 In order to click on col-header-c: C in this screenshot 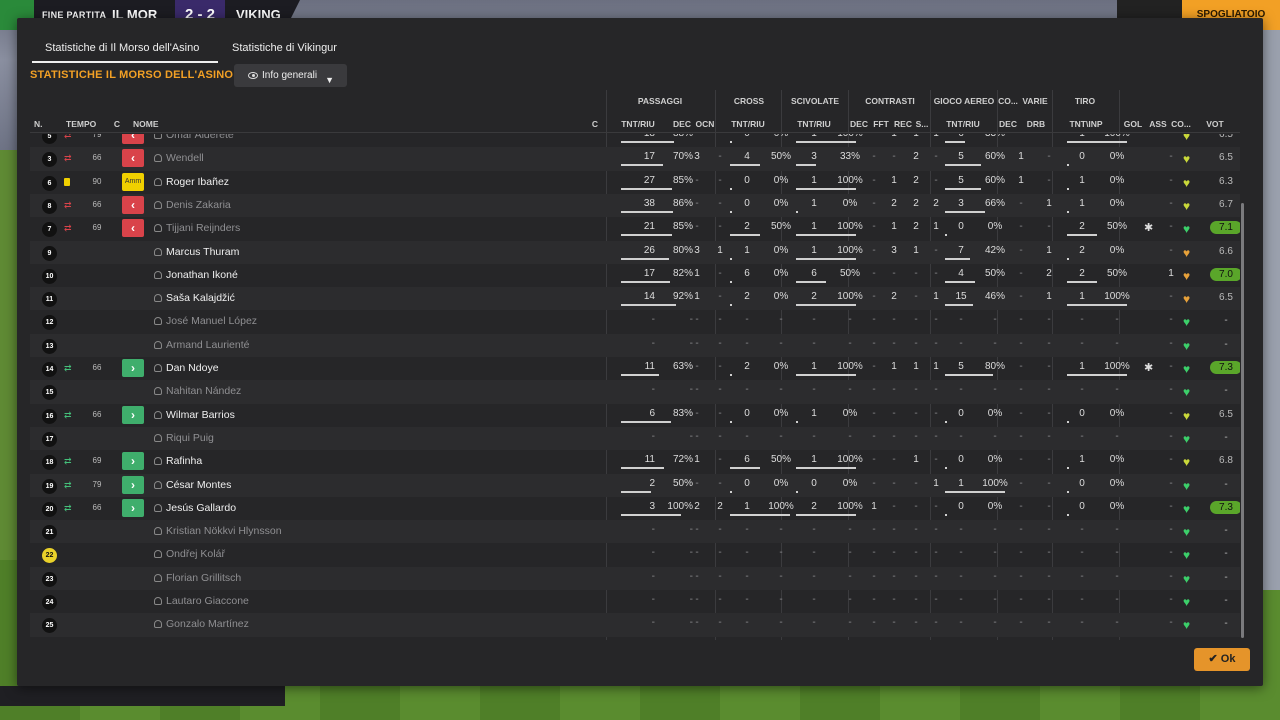, I will do `click(117, 124)`.